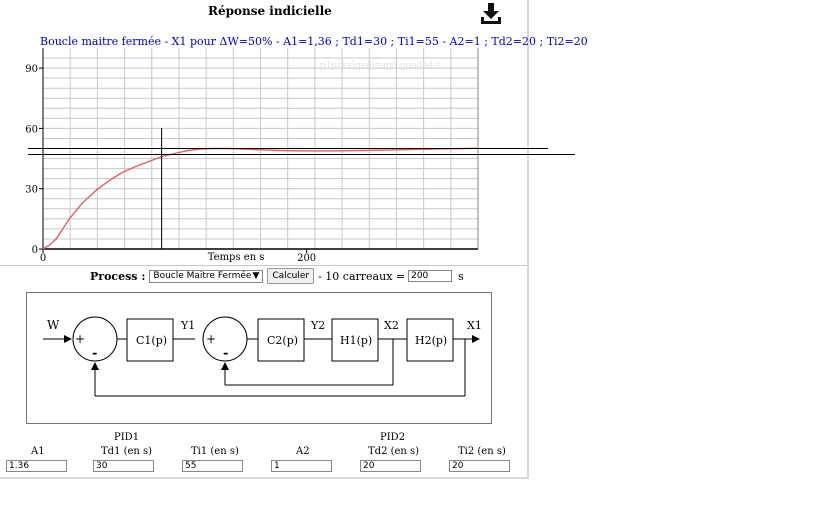 Image resolution: width=819 pixels, height=517 pixels. Describe the element at coordinates (479, 466) in the screenshot. I see `ti2-input: 20` at that location.